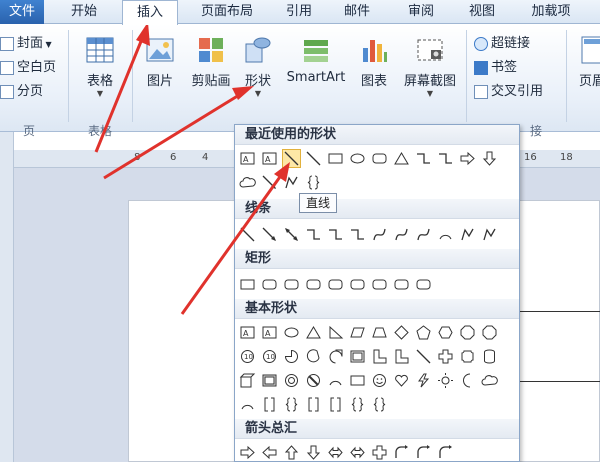 The height and width of the screenshot is (462, 600). I want to click on picture-button: 图片, so click(160, 61).